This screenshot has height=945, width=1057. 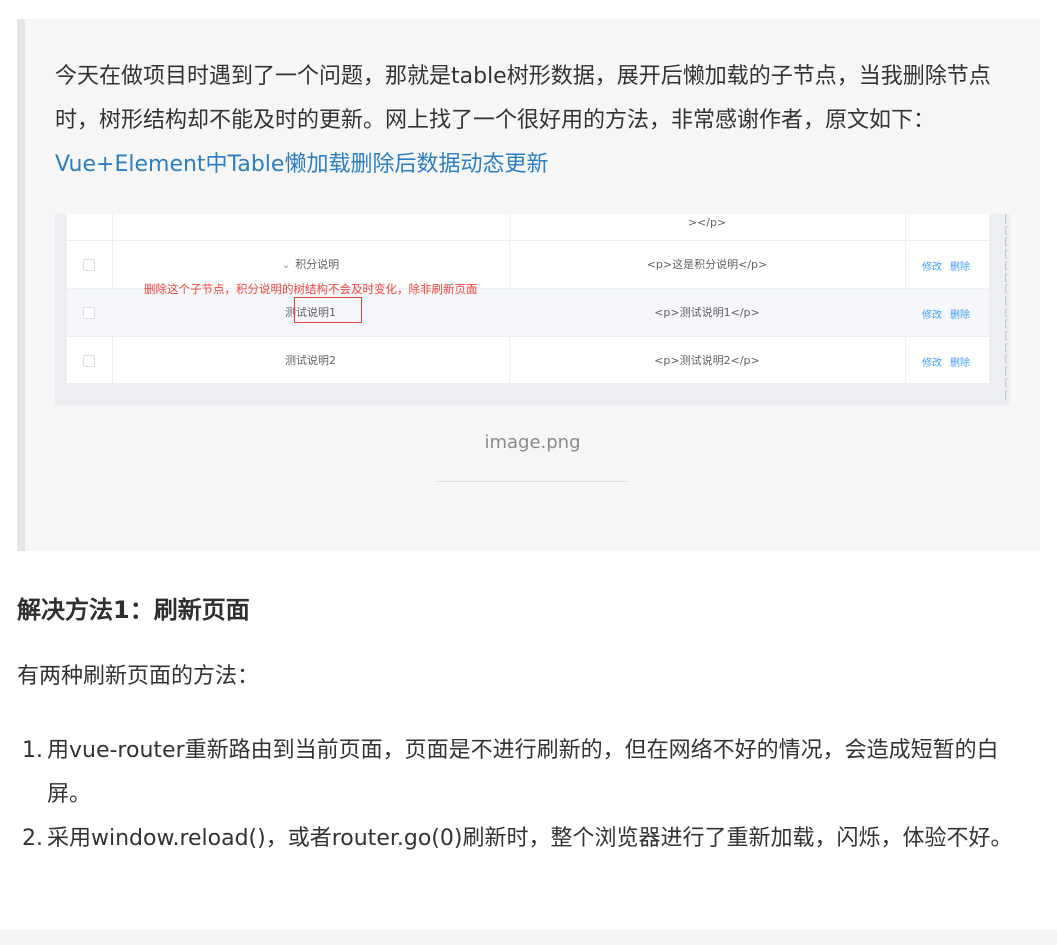 I want to click on name-cell: ⌄ 积分说明, so click(x=310, y=264).